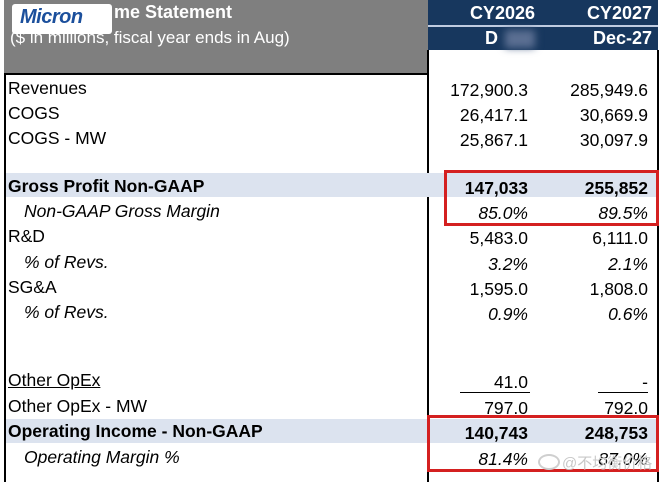 This screenshot has width=669, height=482. Describe the element at coordinates (491, 38) in the screenshot. I see `column-header-period-1: D` at that location.